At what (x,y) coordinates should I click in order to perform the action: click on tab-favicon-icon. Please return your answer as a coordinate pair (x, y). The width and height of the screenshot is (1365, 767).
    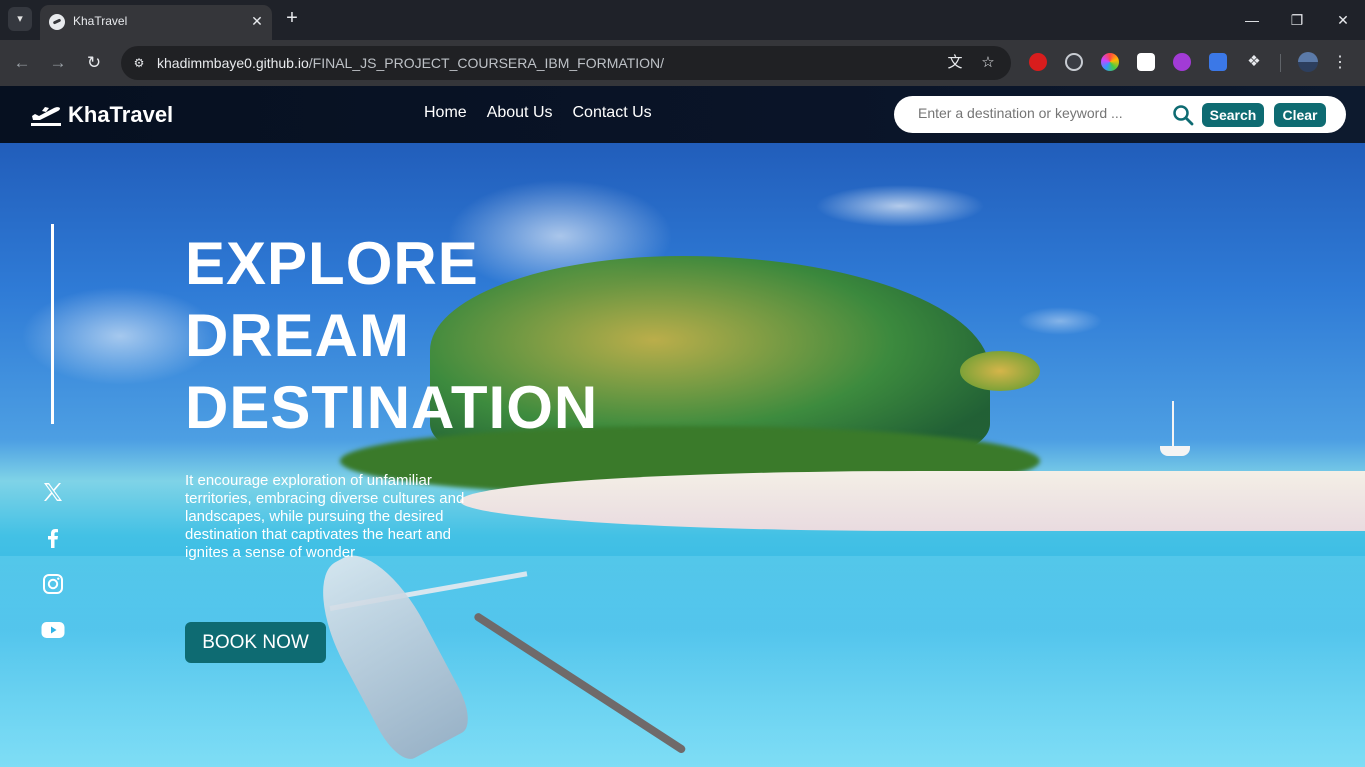
    Looking at the image, I should click on (57, 22).